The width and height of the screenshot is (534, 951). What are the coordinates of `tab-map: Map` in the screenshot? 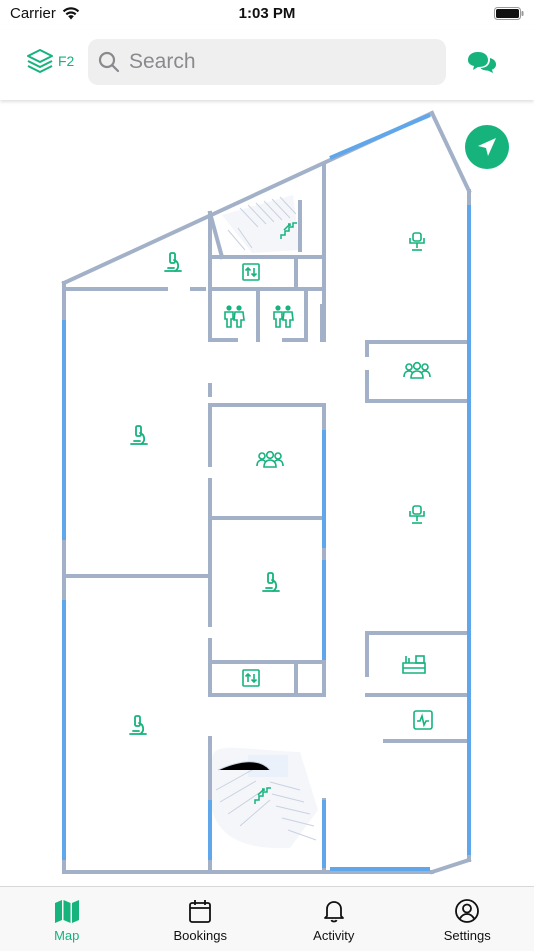 It's located at (67, 919).